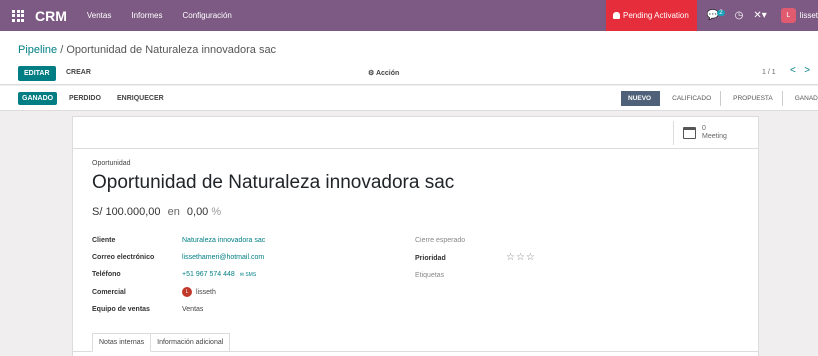  Describe the element at coordinates (716, 15) in the screenshot. I see `messaging-menu: 💬 2` at that location.